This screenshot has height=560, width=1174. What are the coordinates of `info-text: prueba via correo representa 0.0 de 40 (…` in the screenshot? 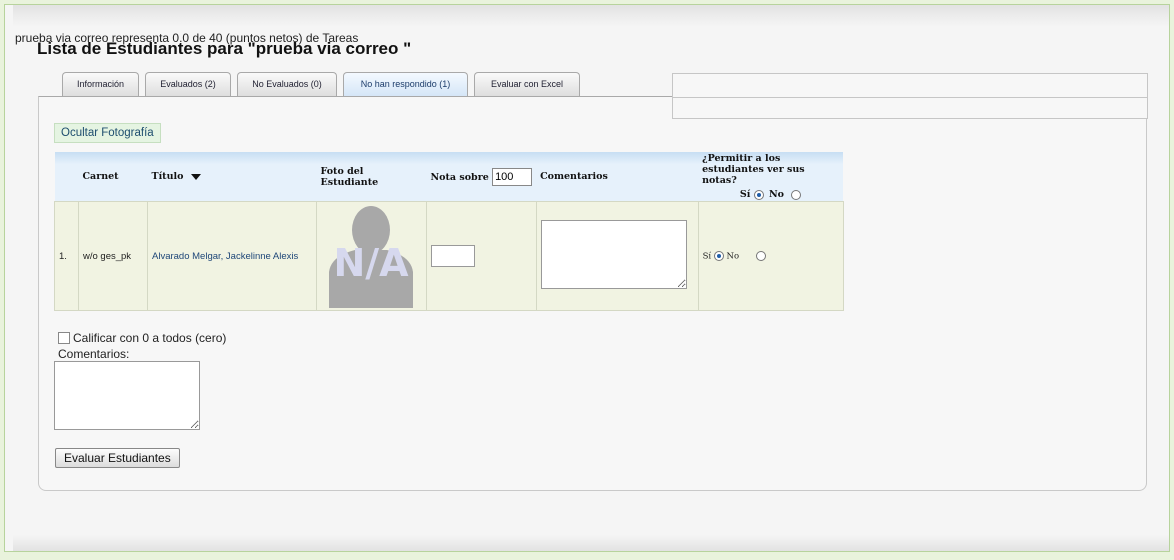 It's located at (187, 38).